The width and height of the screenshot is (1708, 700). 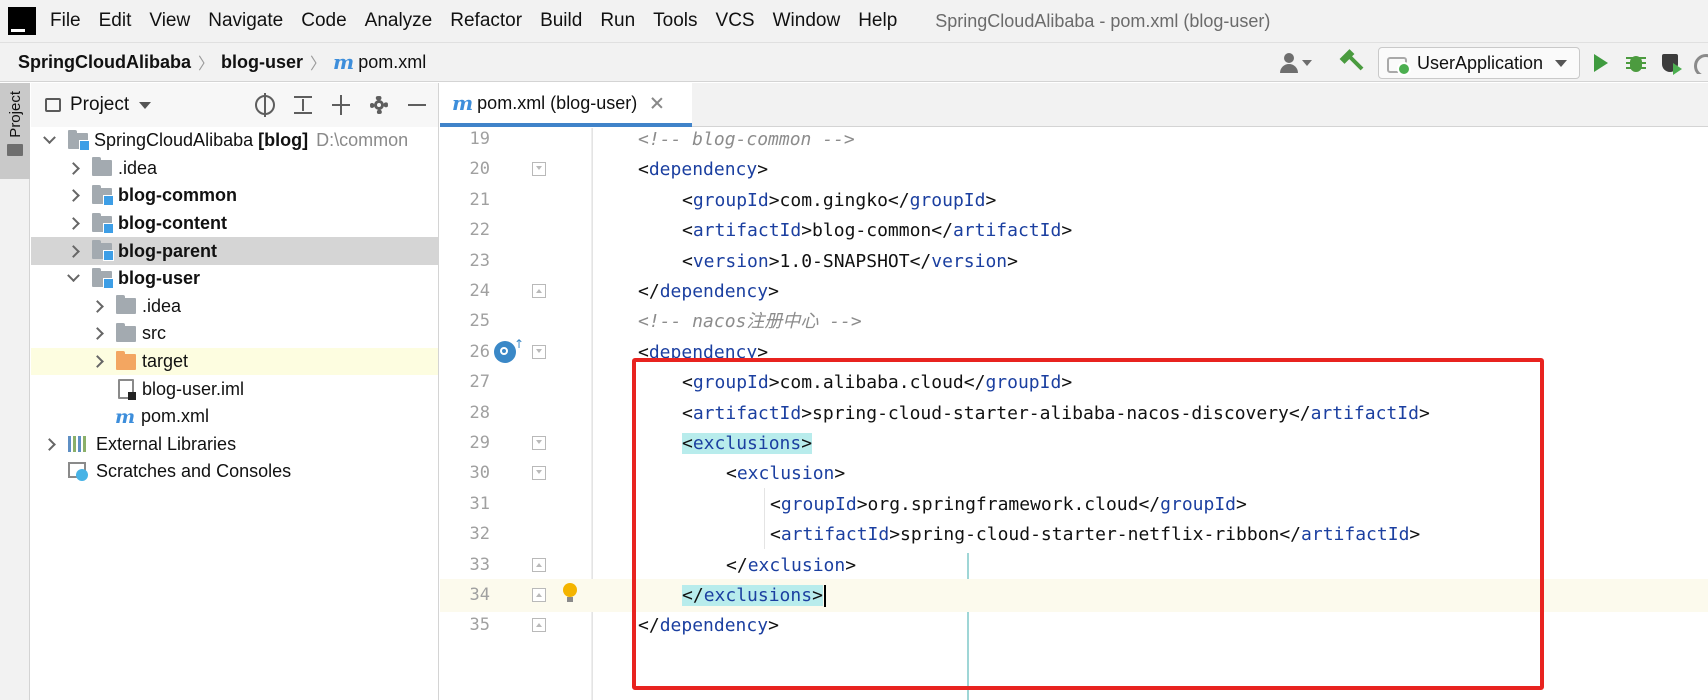 I want to click on profiler-icon, so click(x=1701, y=63).